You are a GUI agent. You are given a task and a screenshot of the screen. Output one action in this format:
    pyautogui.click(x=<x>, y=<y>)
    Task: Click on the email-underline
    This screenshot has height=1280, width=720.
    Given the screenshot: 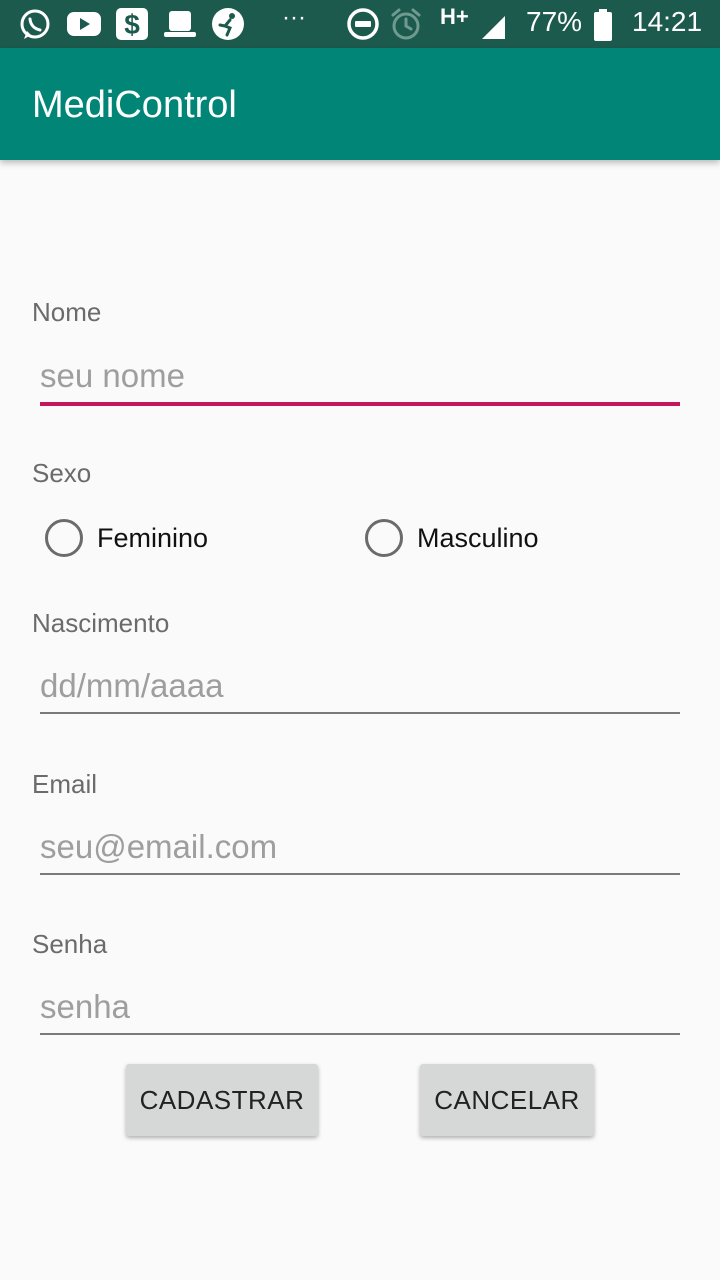 What is the action you would take?
    pyautogui.click(x=360, y=874)
    